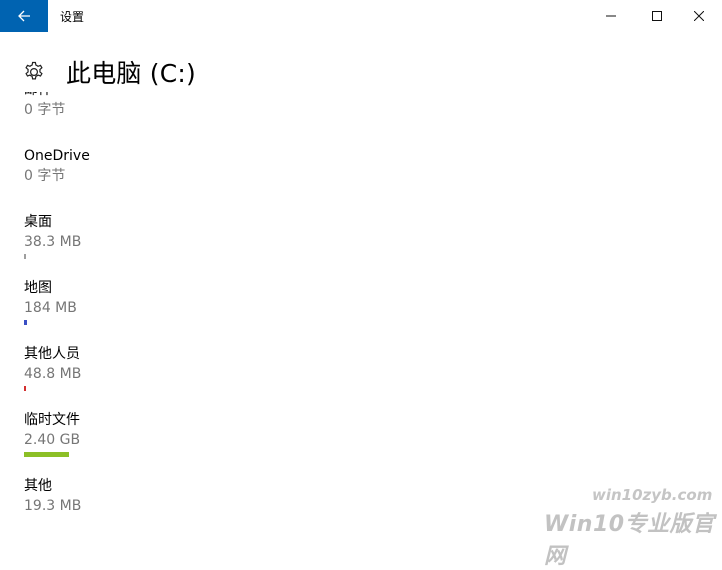  Describe the element at coordinates (50, 308) in the screenshot. I see `item-size: 184 MB` at that location.